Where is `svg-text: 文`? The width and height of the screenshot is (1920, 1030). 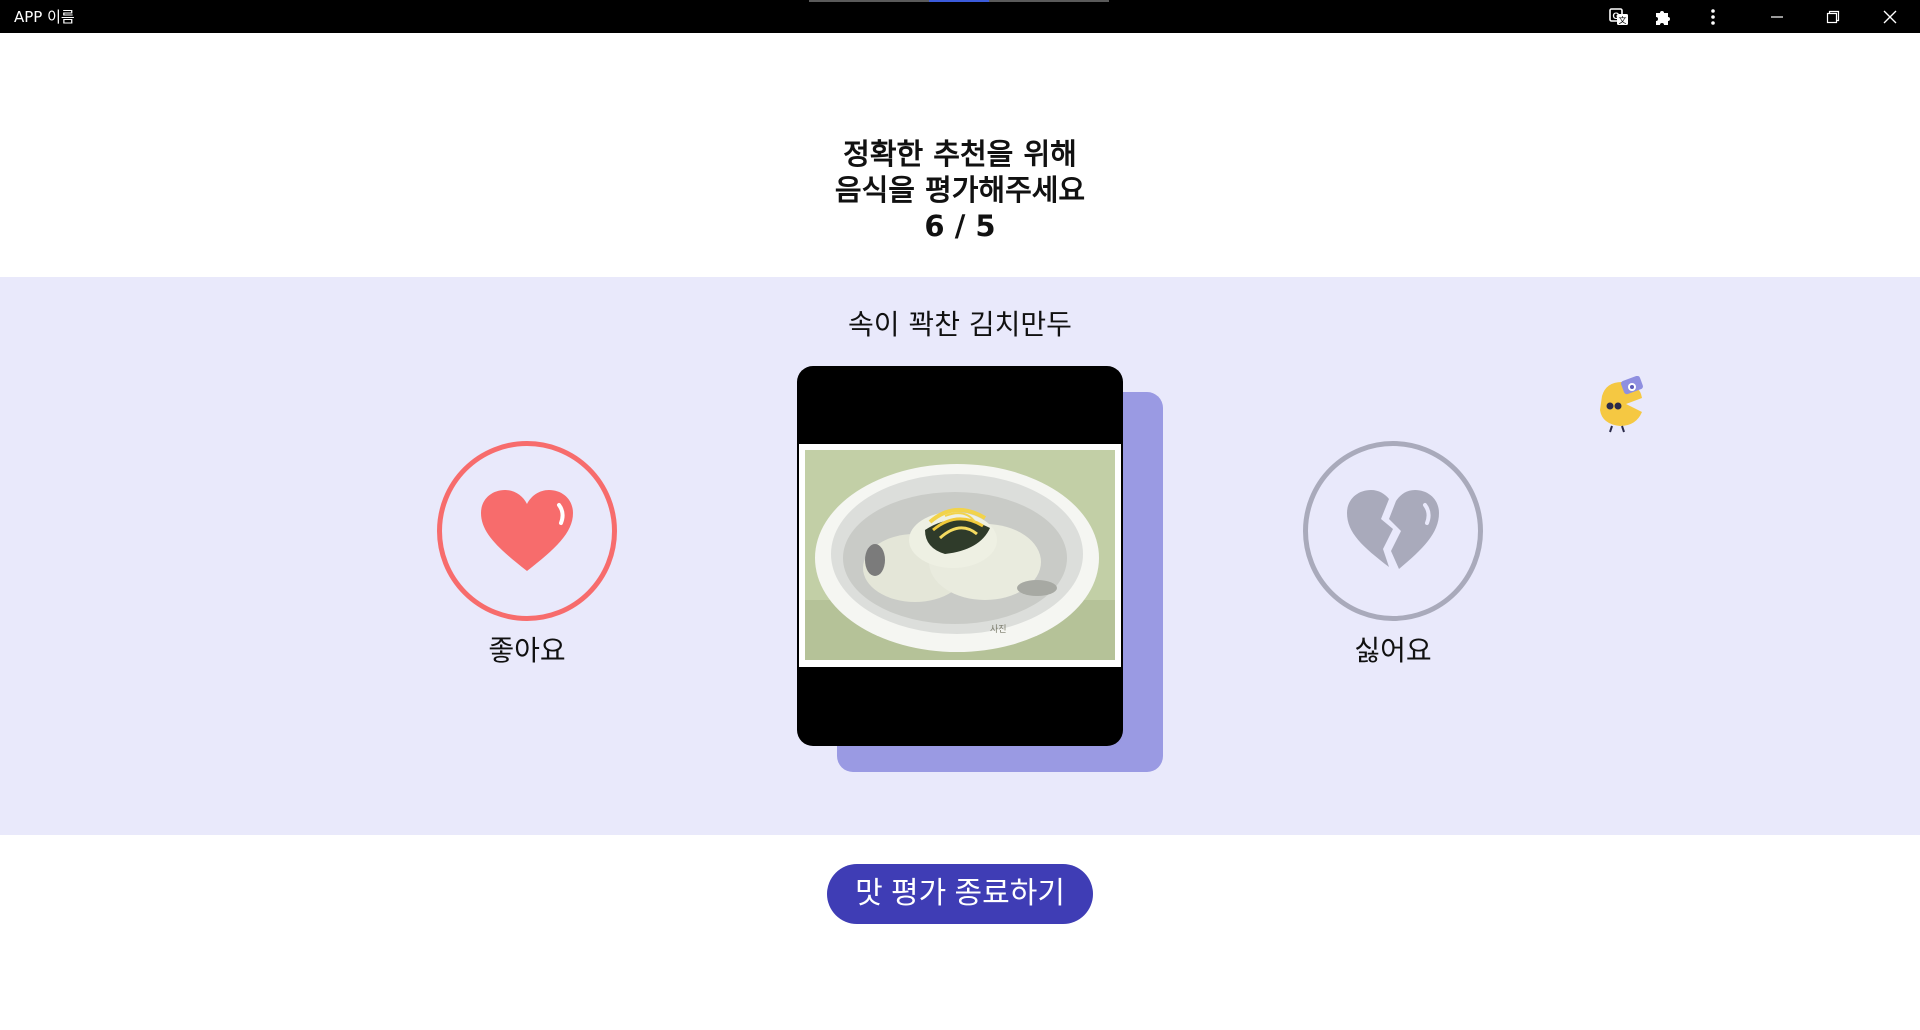
svg-text: 文 is located at coordinates (1623, 20).